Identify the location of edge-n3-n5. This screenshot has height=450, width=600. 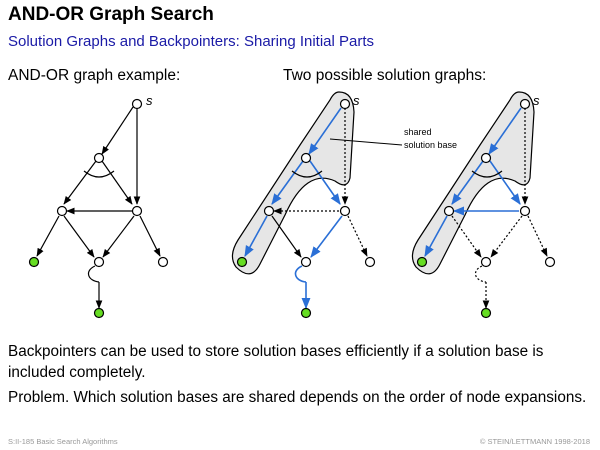
(150, 236).